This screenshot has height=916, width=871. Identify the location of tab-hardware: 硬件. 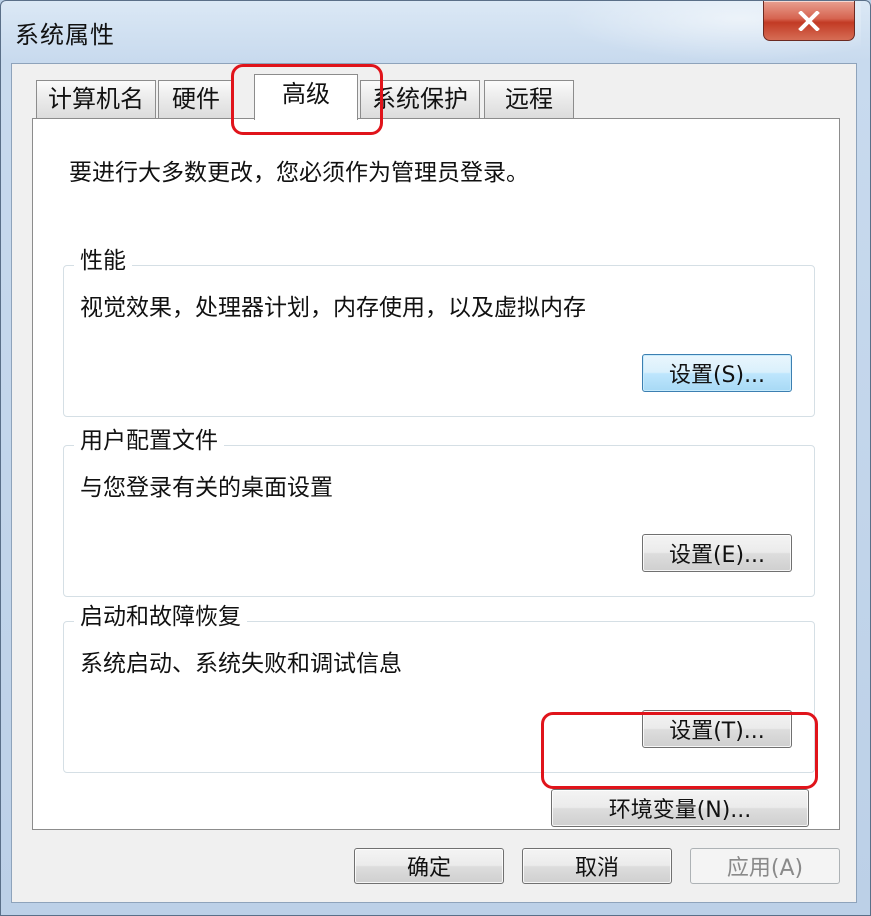
(196, 99).